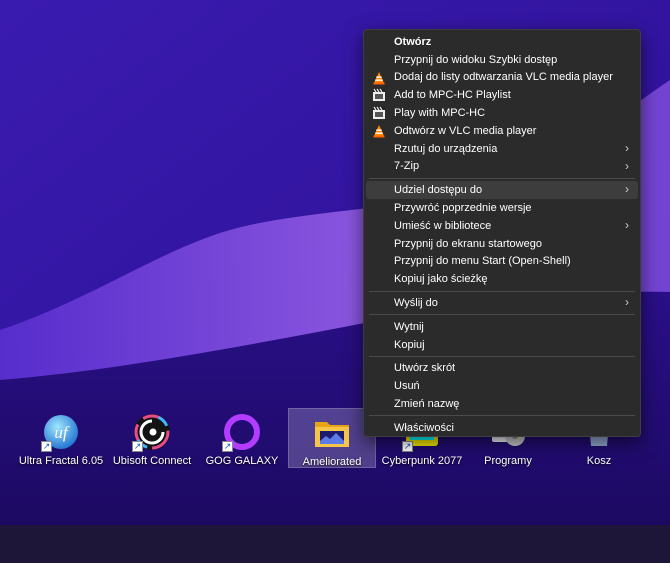 The height and width of the screenshot is (563, 670). I want to click on menu-item: Przypnij do widoku Szybki dostęp, so click(502, 60).